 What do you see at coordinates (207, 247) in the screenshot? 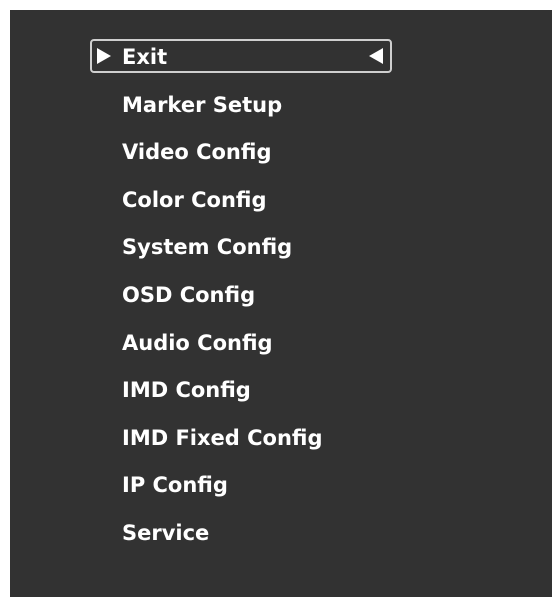
I see `menu-item-label: System Config` at bounding box center [207, 247].